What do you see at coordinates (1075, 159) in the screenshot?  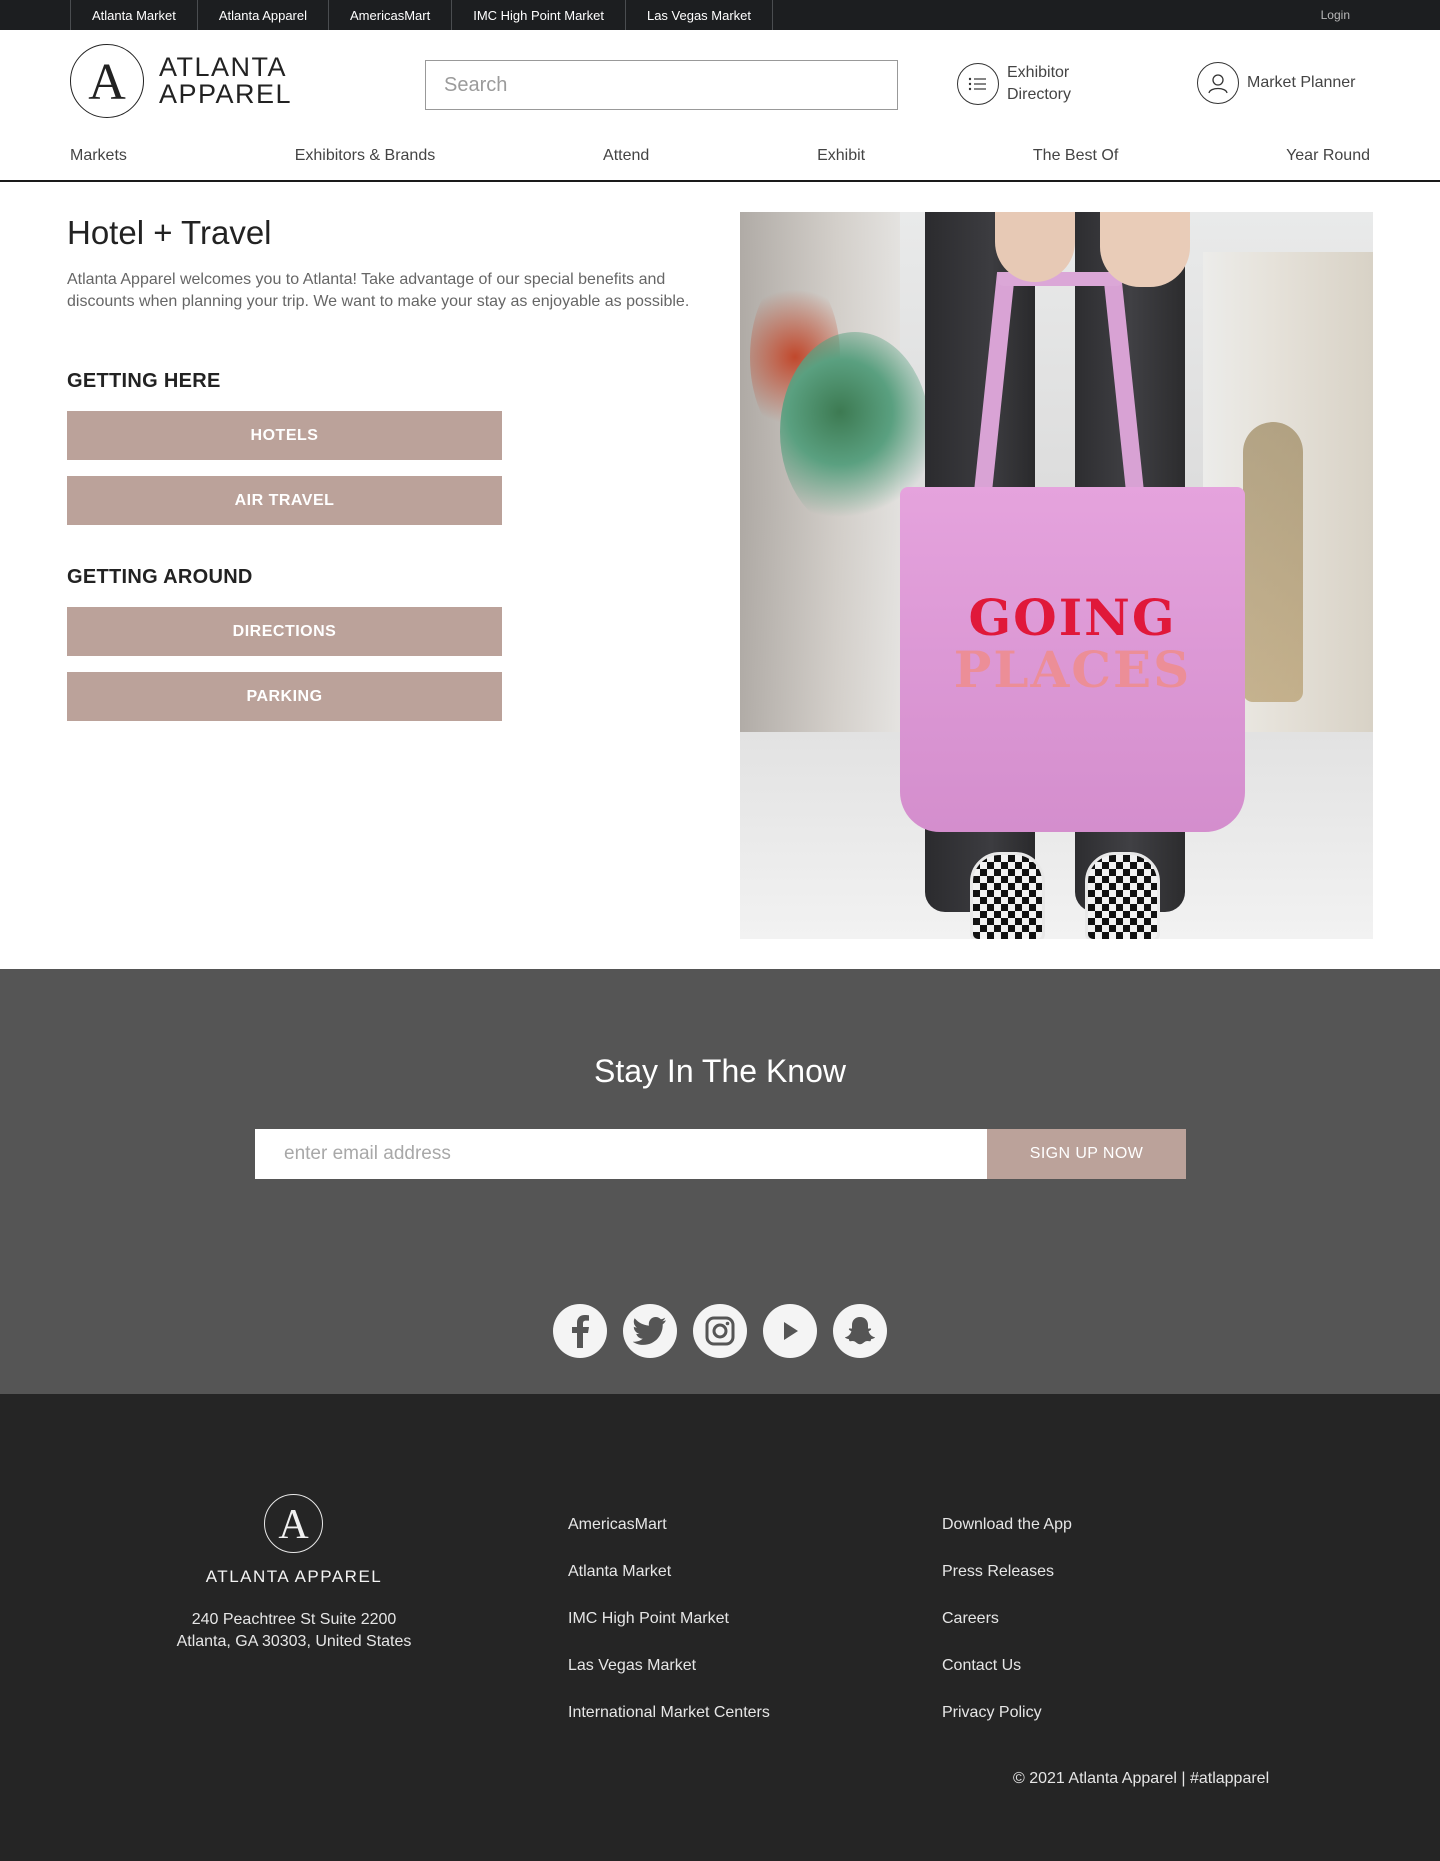 I see `nav-the-best-of: The Best Of` at bounding box center [1075, 159].